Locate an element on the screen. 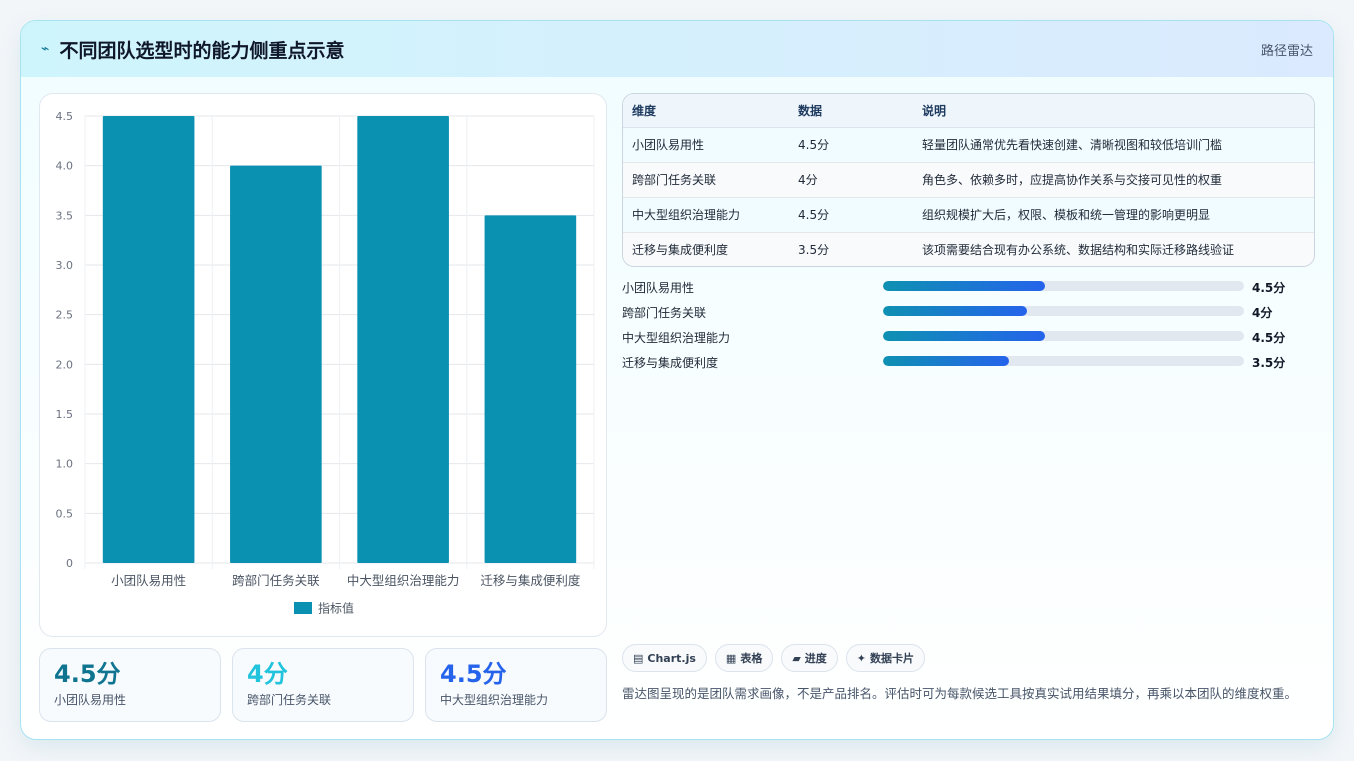  table-icon: ▦ is located at coordinates (731, 658).